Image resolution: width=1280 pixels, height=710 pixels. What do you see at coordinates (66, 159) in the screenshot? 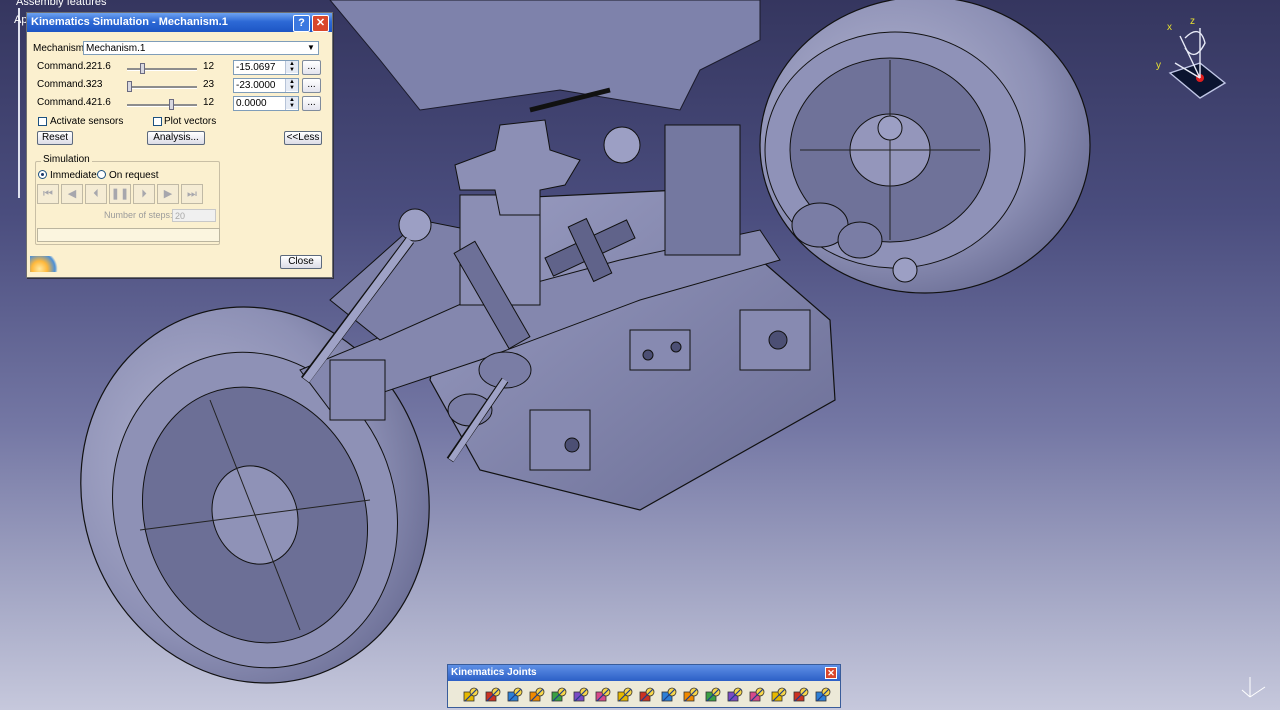
I see `simulation-group-label: Simulation` at bounding box center [66, 159].